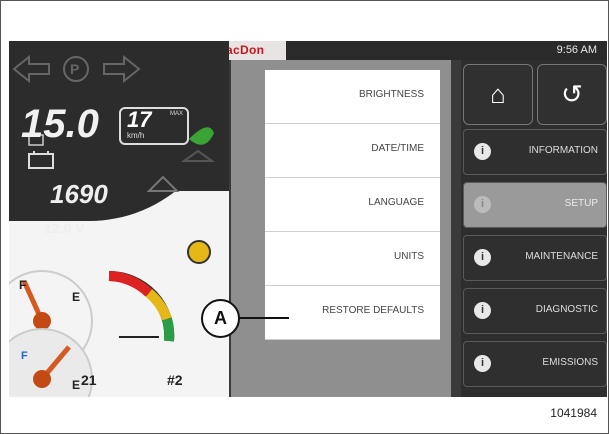 The height and width of the screenshot is (434, 609). What do you see at coordinates (352, 205) in the screenshot?
I see `menu-language: LANGUAGE` at bounding box center [352, 205].